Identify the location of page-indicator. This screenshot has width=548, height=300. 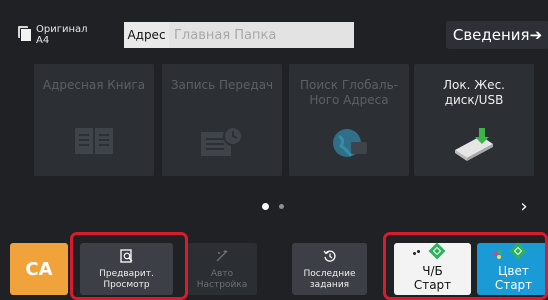
(273, 206).